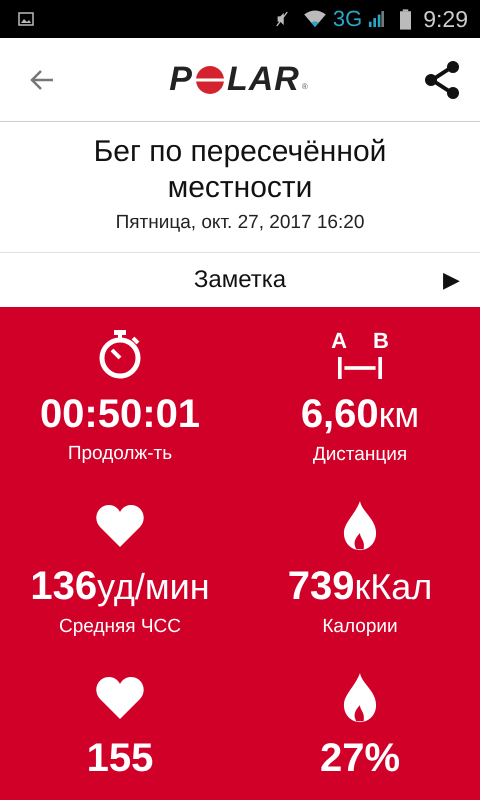 The height and width of the screenshot is (800, 480). I want to click on note-label: Заметка, so click(240, 280).